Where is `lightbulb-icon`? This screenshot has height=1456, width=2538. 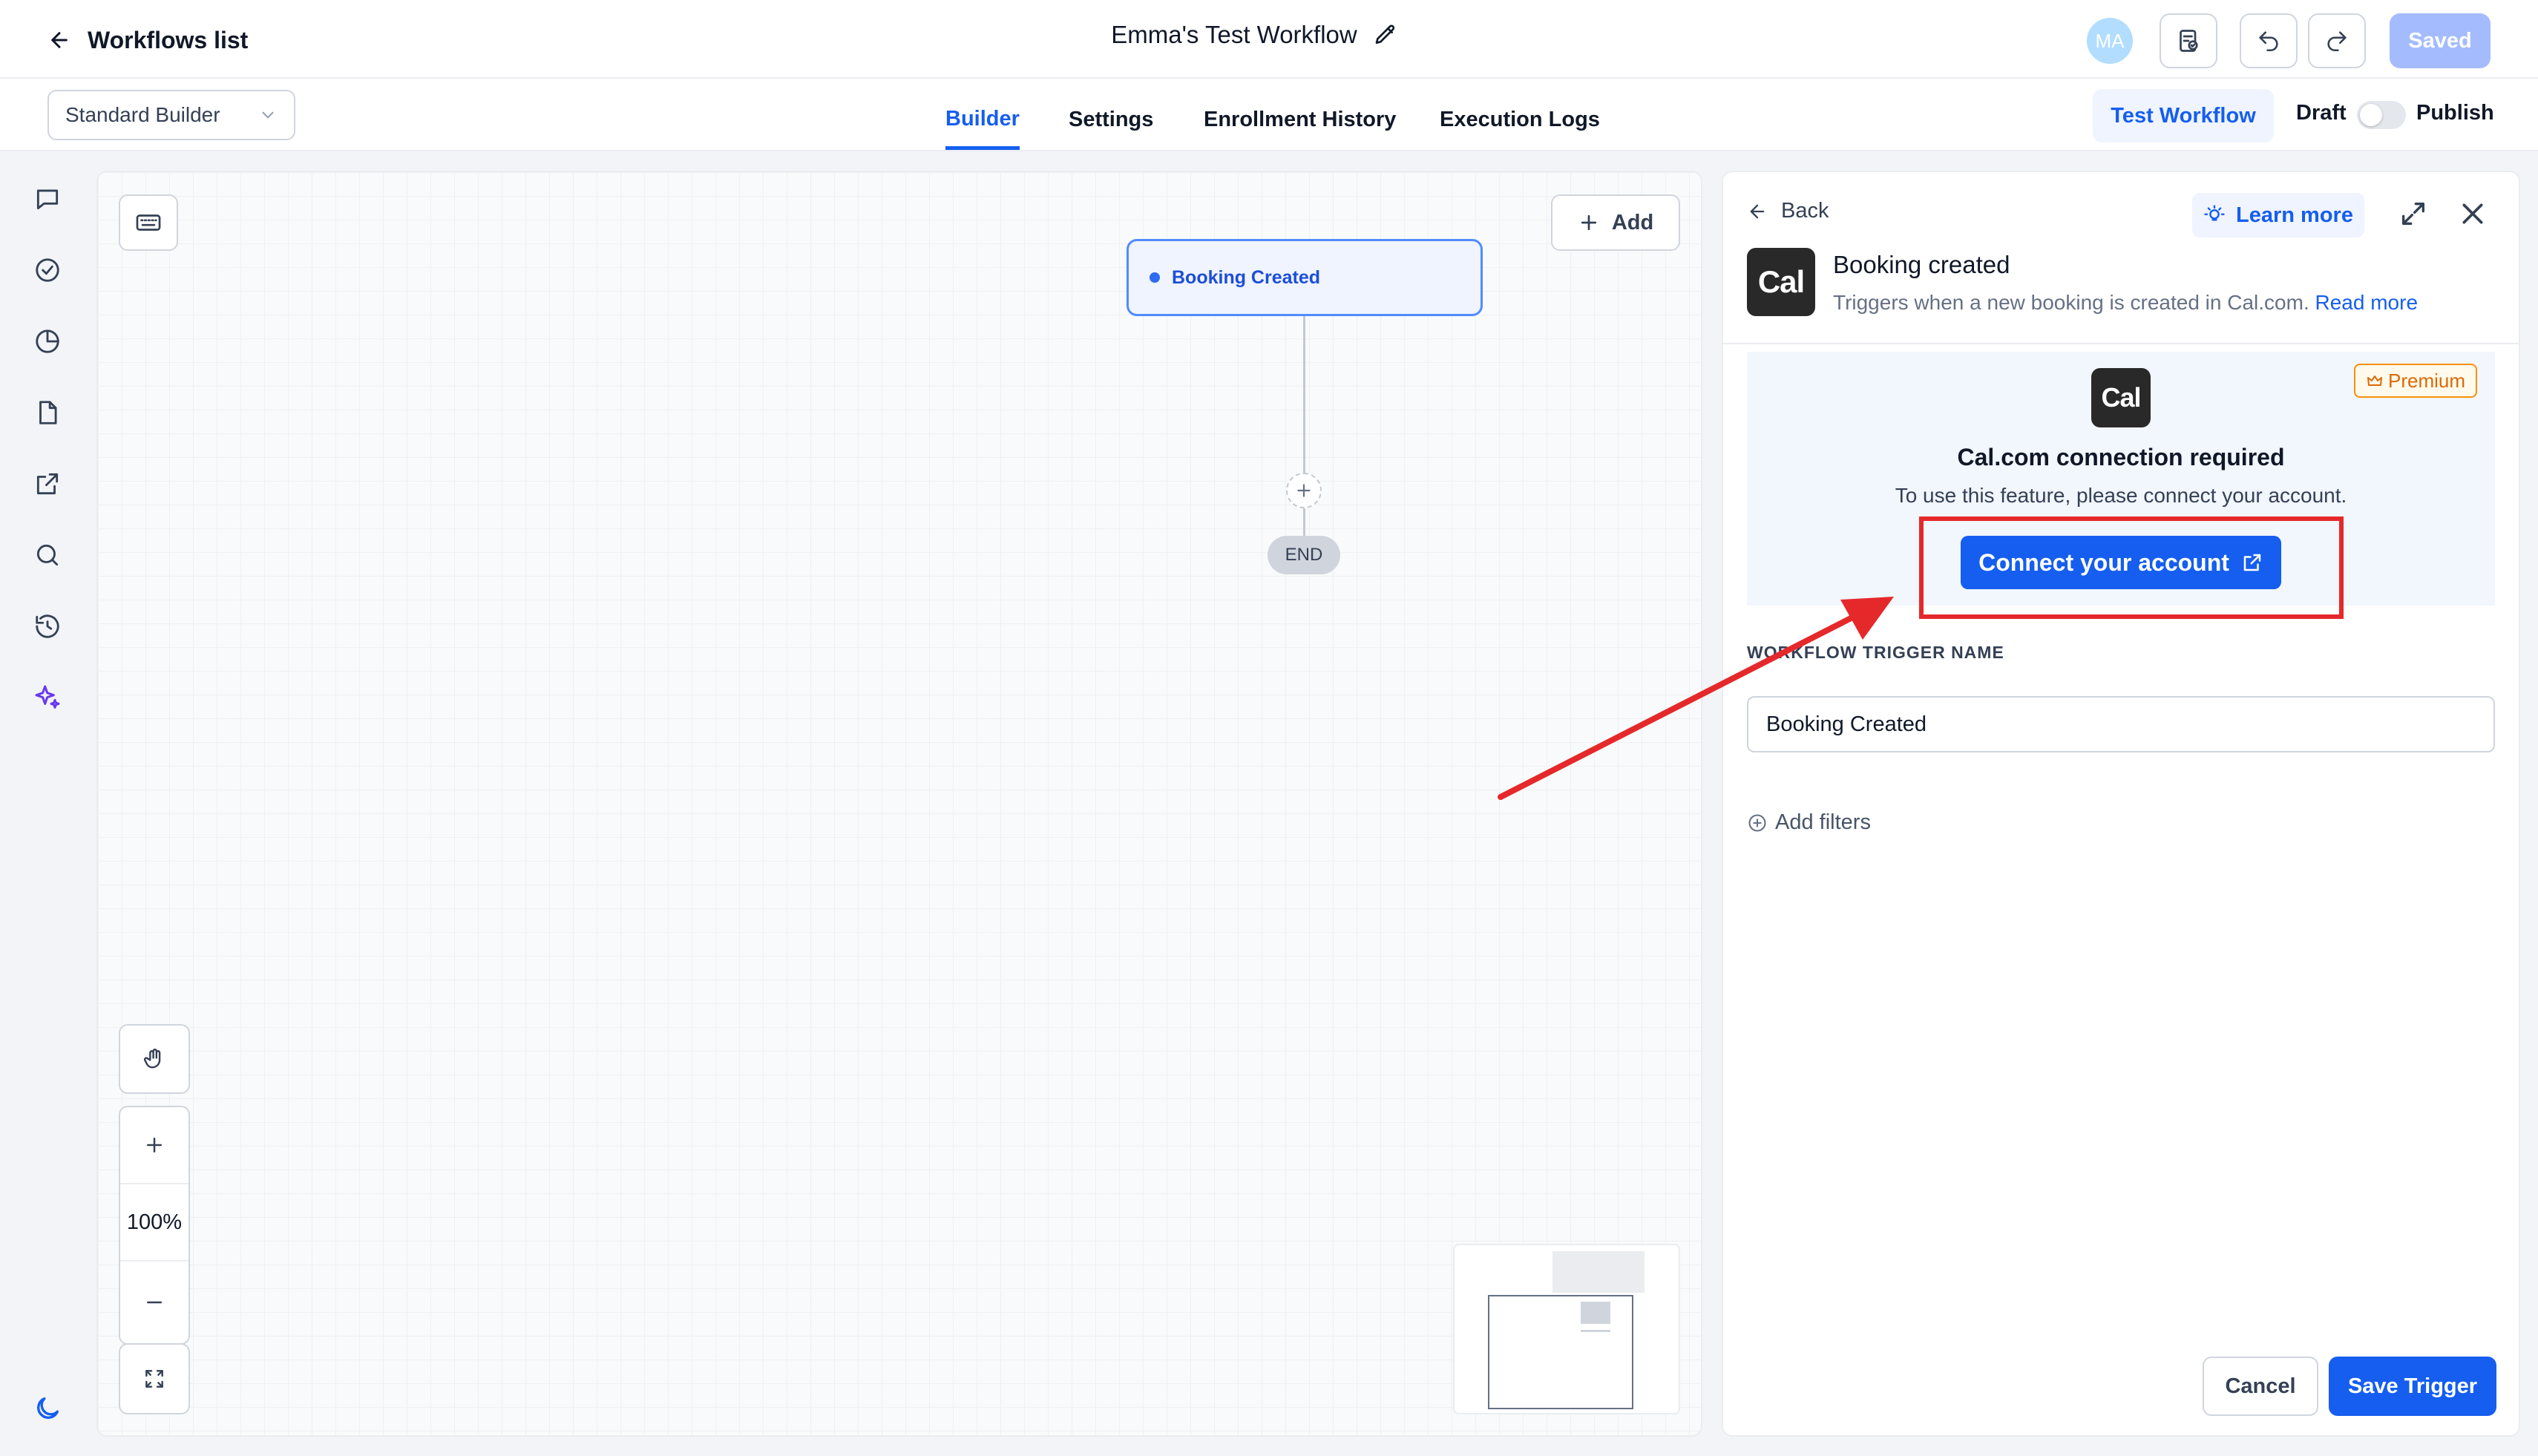 lightbulb-icon is located at coordinates (2214, 215).